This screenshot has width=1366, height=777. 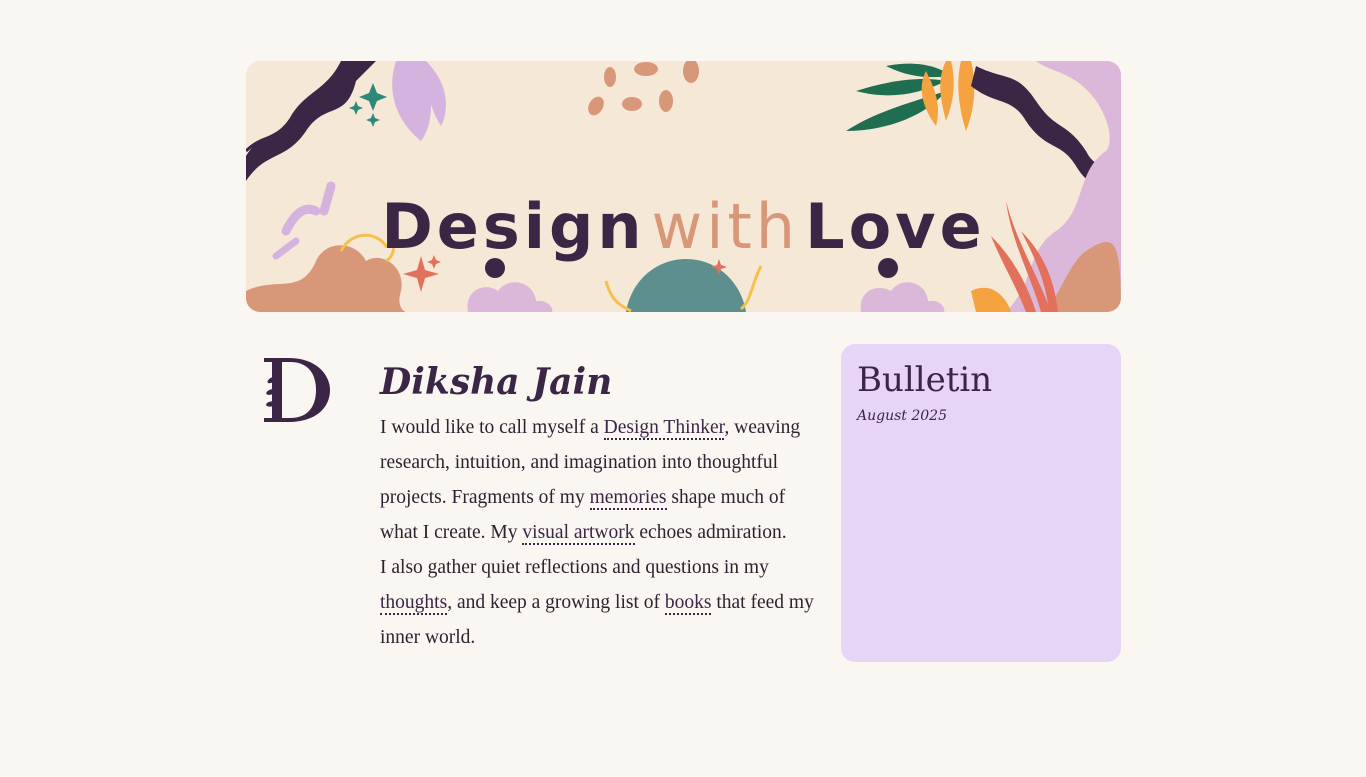 I want to click on profile-name: Diksha Jain, so click(x=496, y=382).